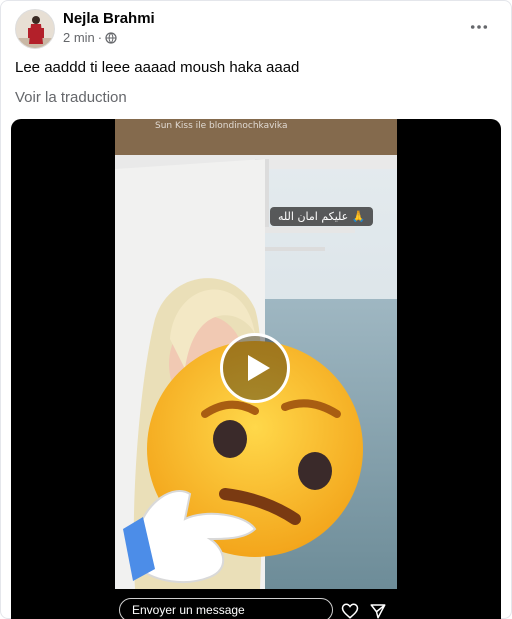  I want to click on message-input: Envoyer un message, so click(226, 608).